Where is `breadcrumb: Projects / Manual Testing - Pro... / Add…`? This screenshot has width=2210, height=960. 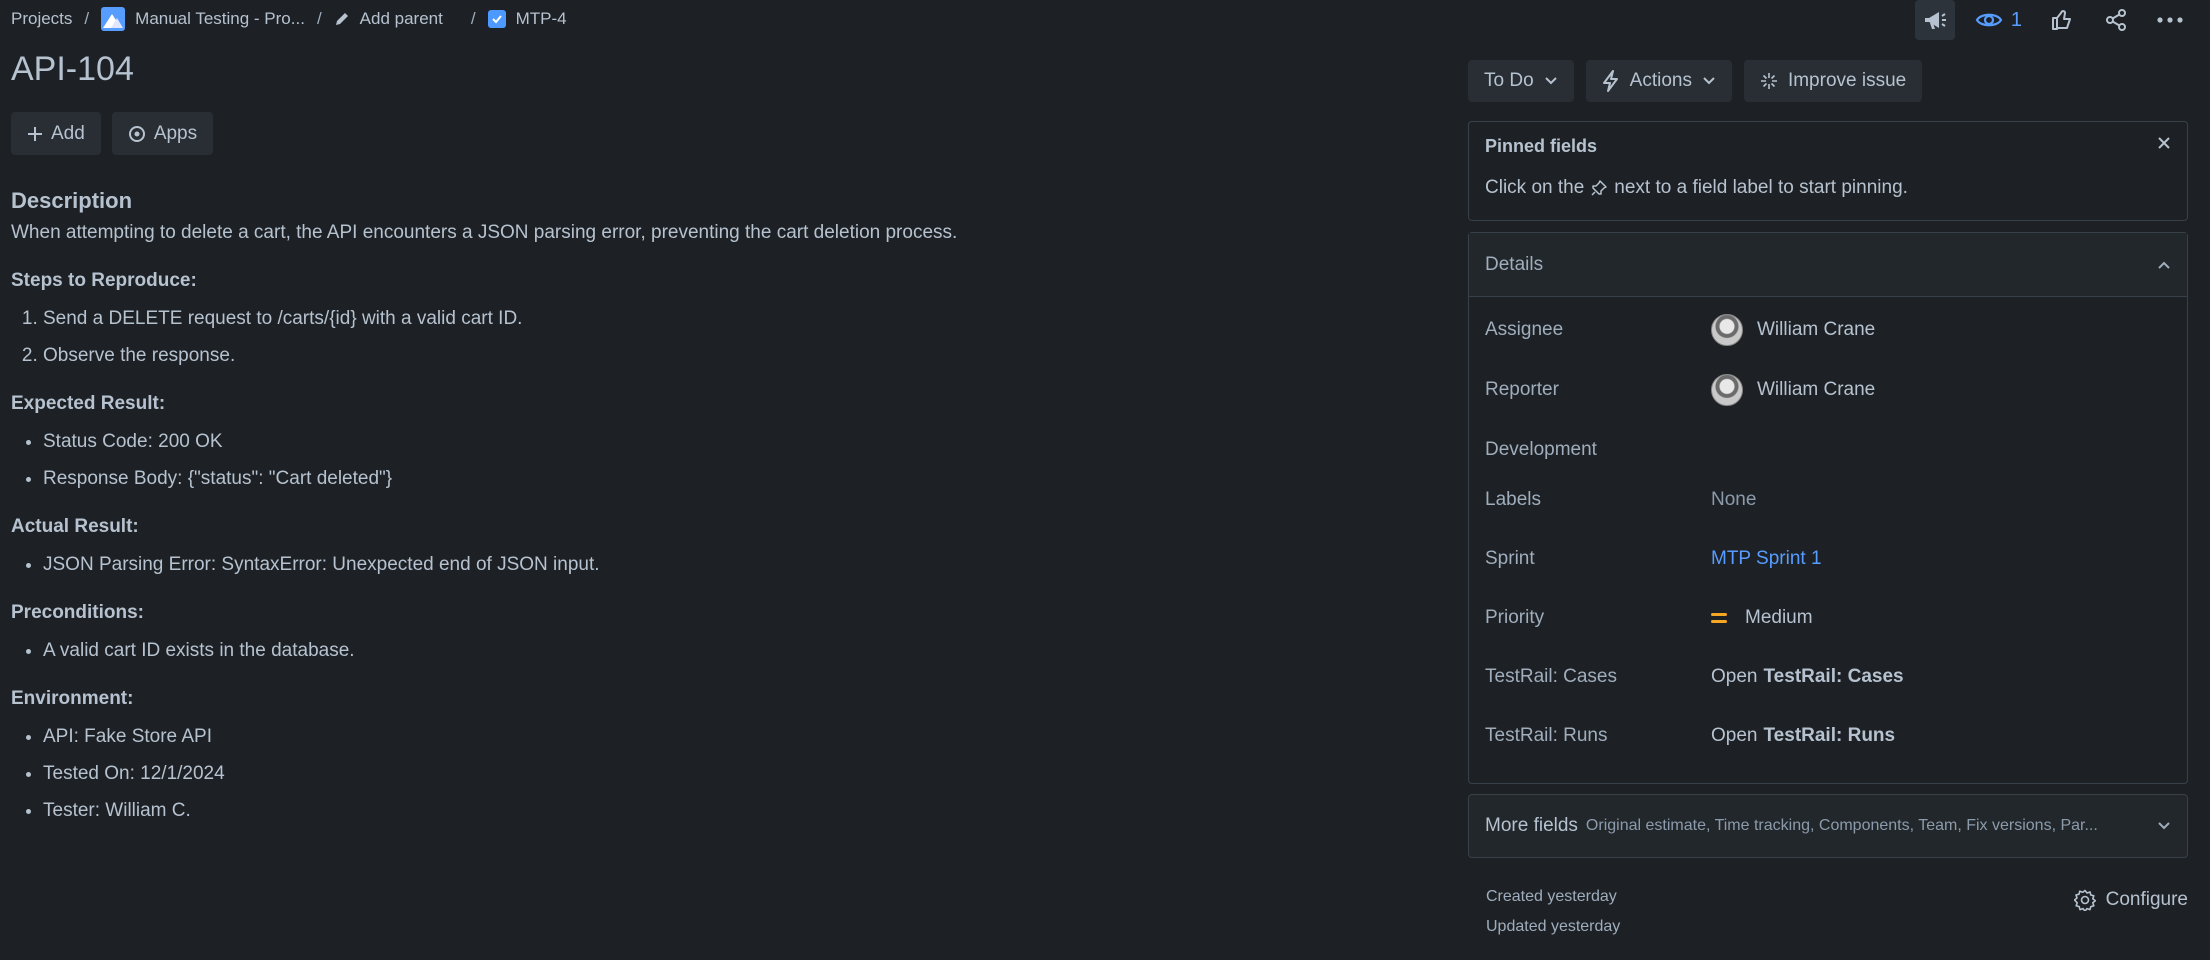 breadcrumb: Projects / Manual Testing - Pro... / Add… is located at coordinates (289, 19).